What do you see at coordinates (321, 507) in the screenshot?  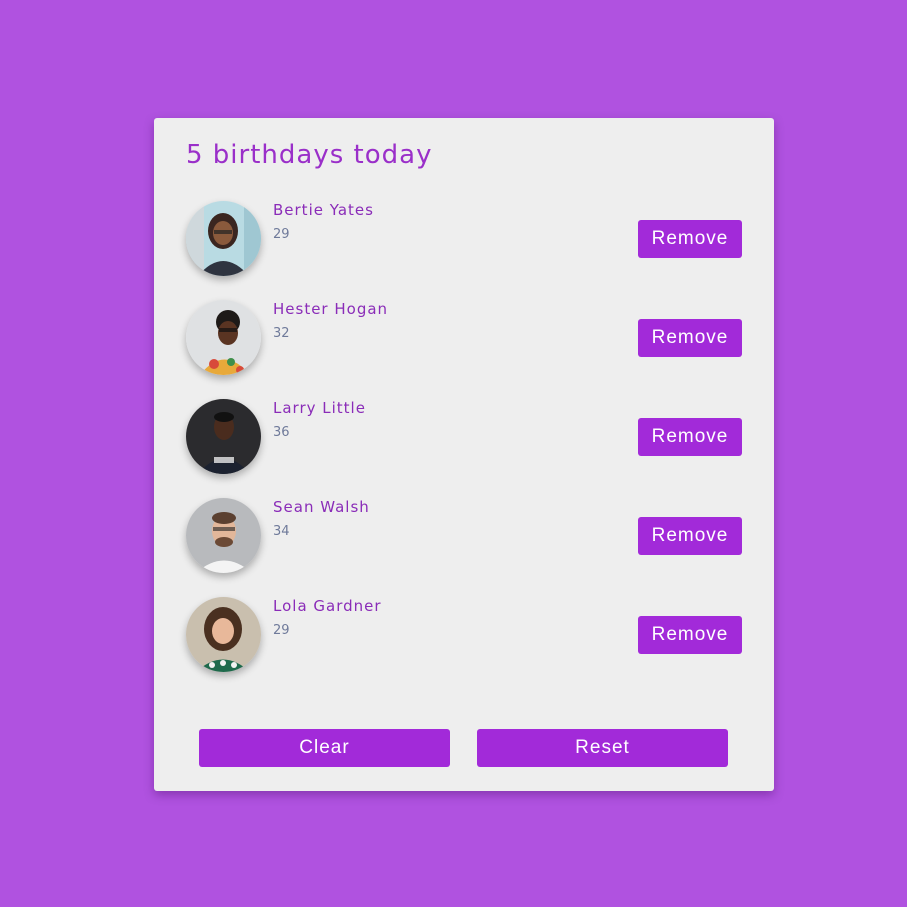 I see `person-name: Sean Walsh` at bounding box center [321, 507].